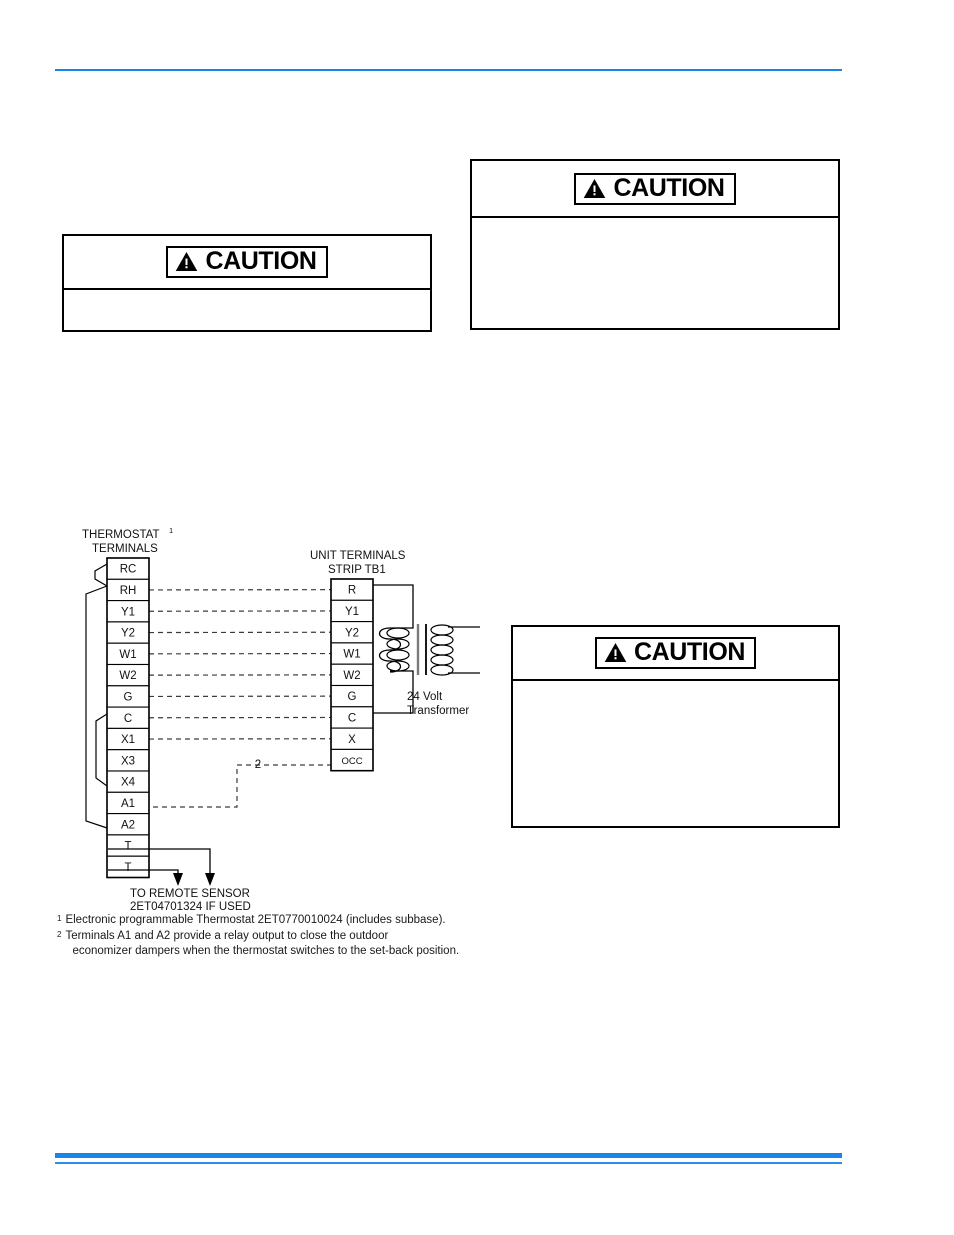  Describe the element at coordinates (429, 650) in the screenshot. I see `transformer-symbol` at that location.